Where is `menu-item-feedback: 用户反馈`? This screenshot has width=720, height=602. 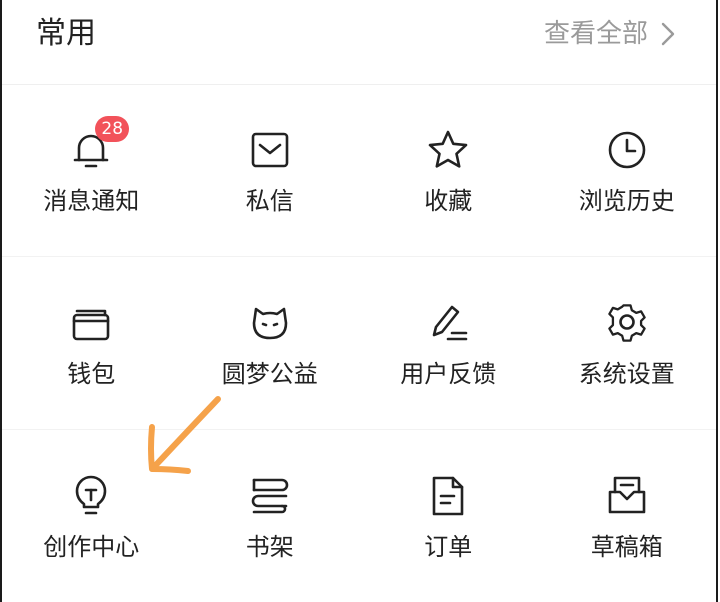 menu-item-feedback: 用户反馈 is located at coordinates (448, 343).